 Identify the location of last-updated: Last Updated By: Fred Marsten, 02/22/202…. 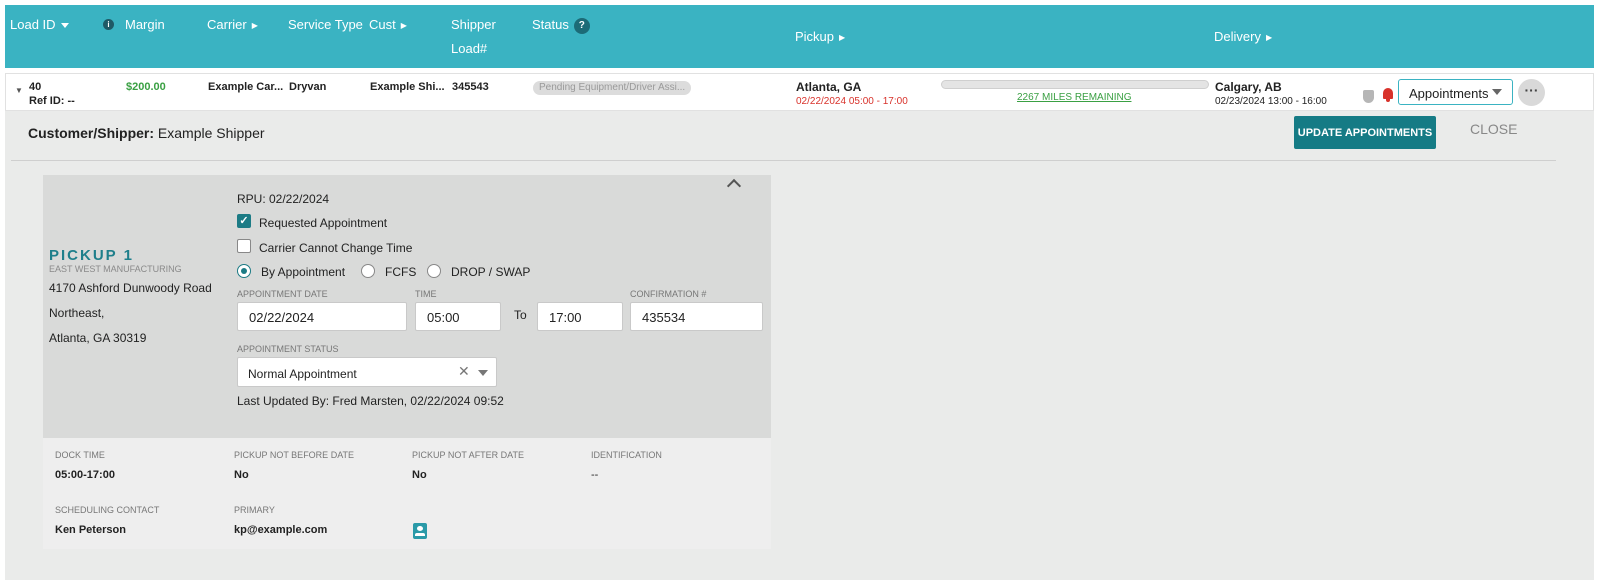
(370, 401).